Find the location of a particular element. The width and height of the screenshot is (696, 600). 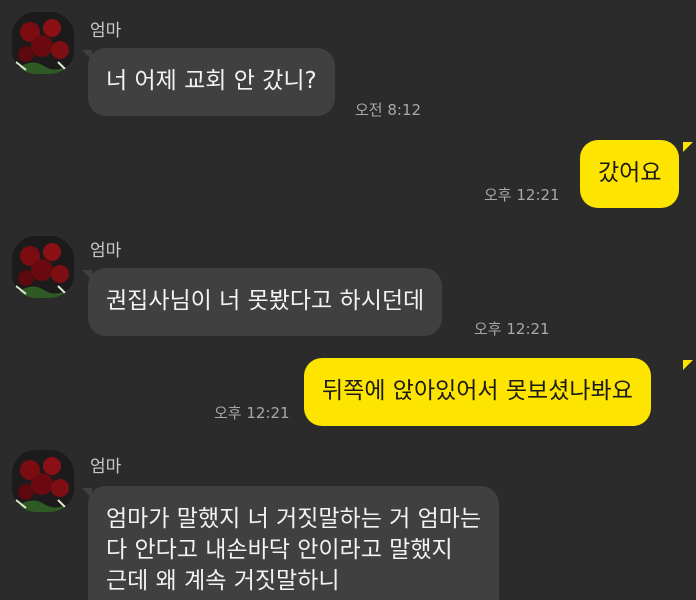

message-text-line: 엄마가 말했지 너 거짓말하는 거 엄마는 is located at coordinates (294, 519).